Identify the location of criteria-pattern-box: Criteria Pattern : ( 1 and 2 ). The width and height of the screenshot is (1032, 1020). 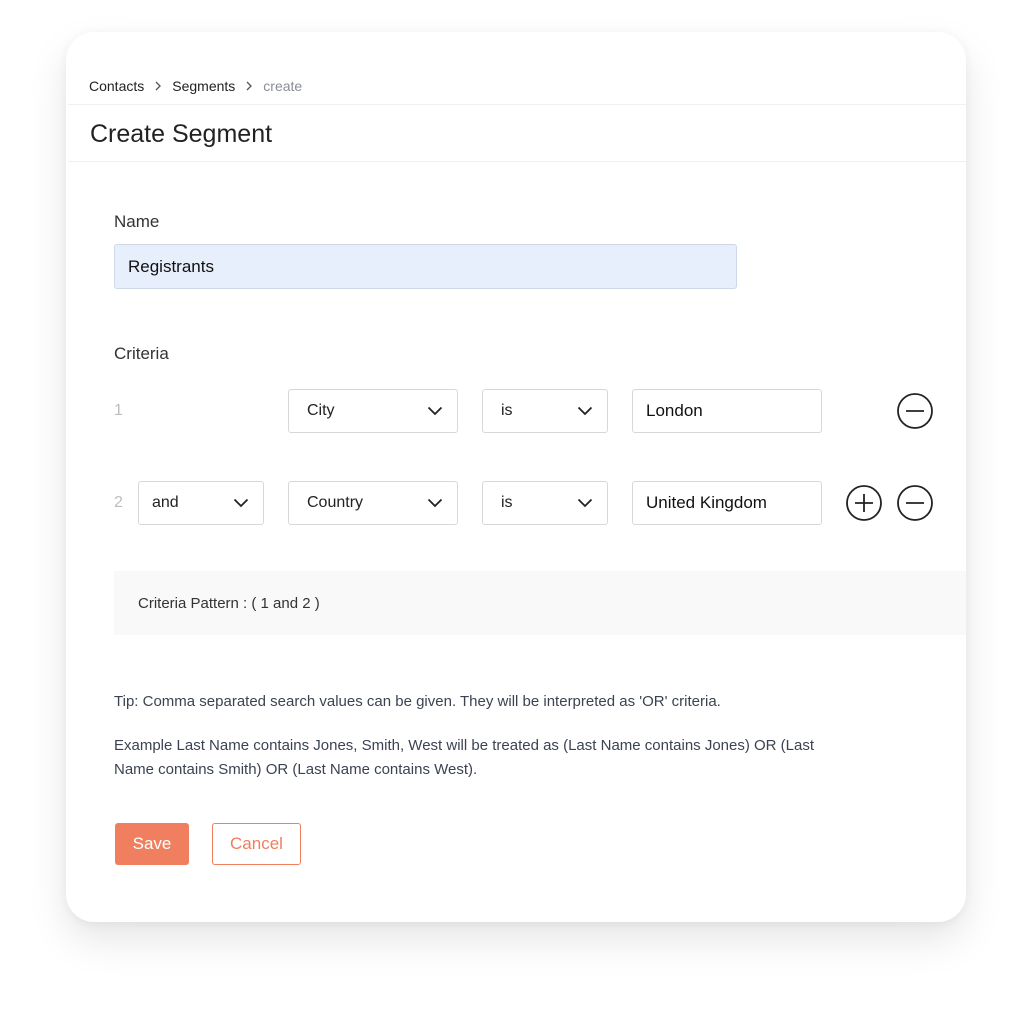
(540, 603).